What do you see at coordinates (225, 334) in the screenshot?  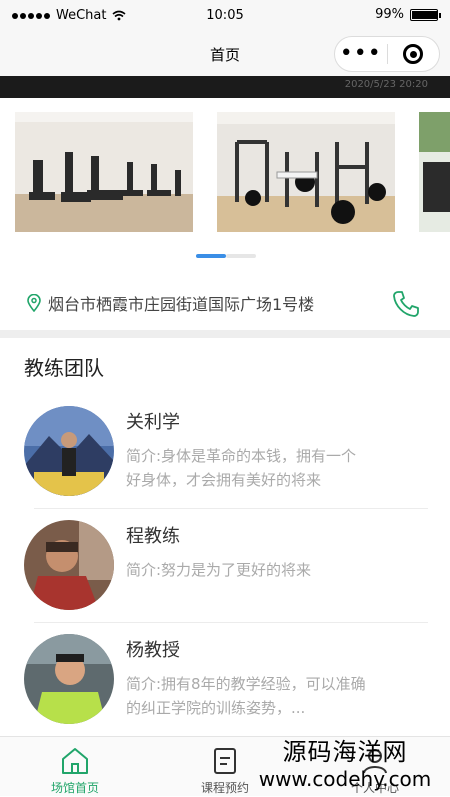 I see `section-divider` at bounding box center [225, 334].